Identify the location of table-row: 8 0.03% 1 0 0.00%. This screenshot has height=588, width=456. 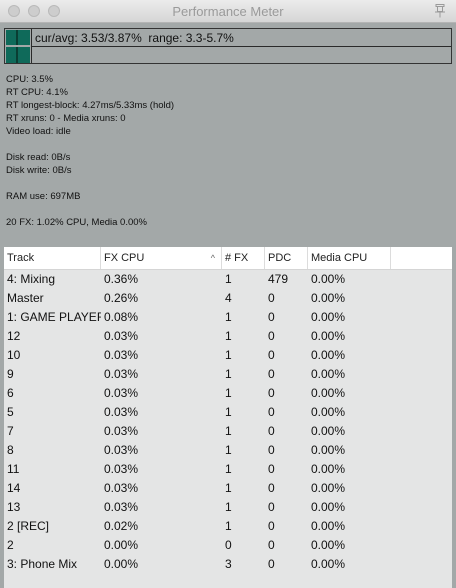
(228, 450).